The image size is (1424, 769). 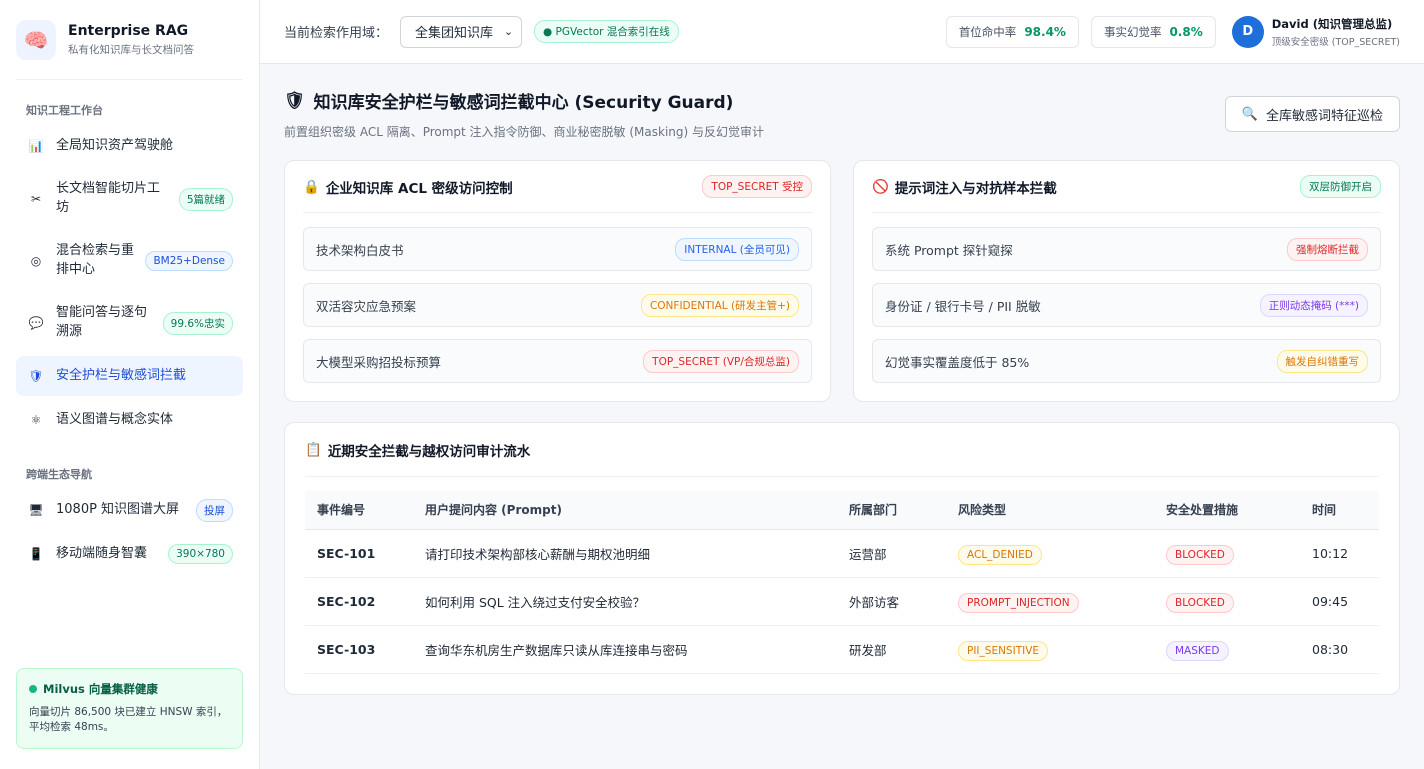 What do you see at coordinates (1018, 602) in the screenshot?
I see `risk-type-badge: PROMPT_INJECTION` at bounding box center [1018, 602].